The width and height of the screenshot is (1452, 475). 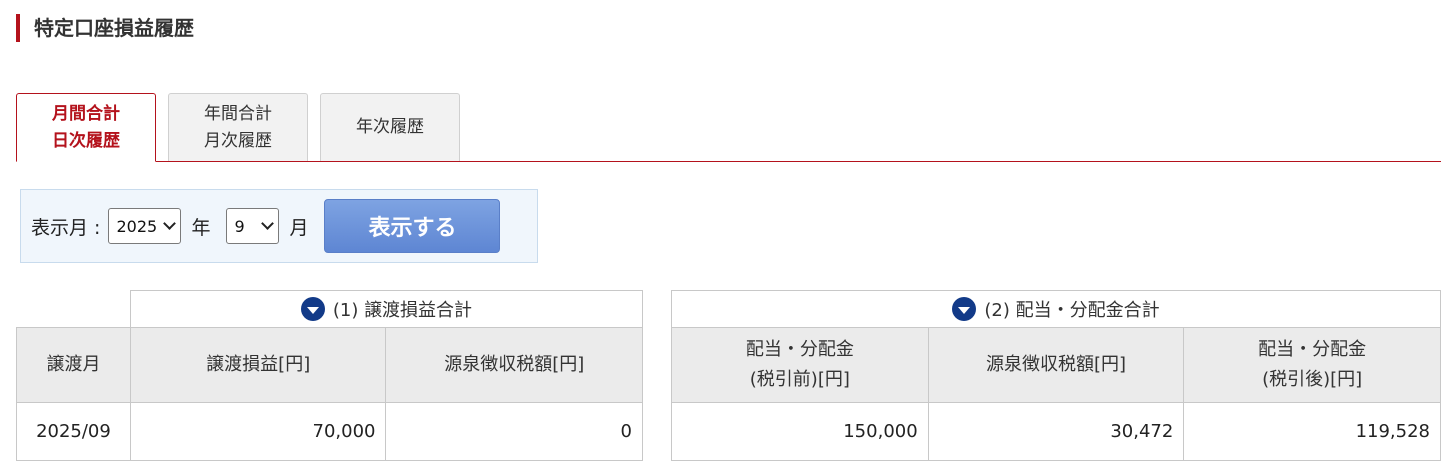 What do you see at coordinates (74, 309) in the screenshot?
I see `empty-header-cell` at bounding box center [74, 309].